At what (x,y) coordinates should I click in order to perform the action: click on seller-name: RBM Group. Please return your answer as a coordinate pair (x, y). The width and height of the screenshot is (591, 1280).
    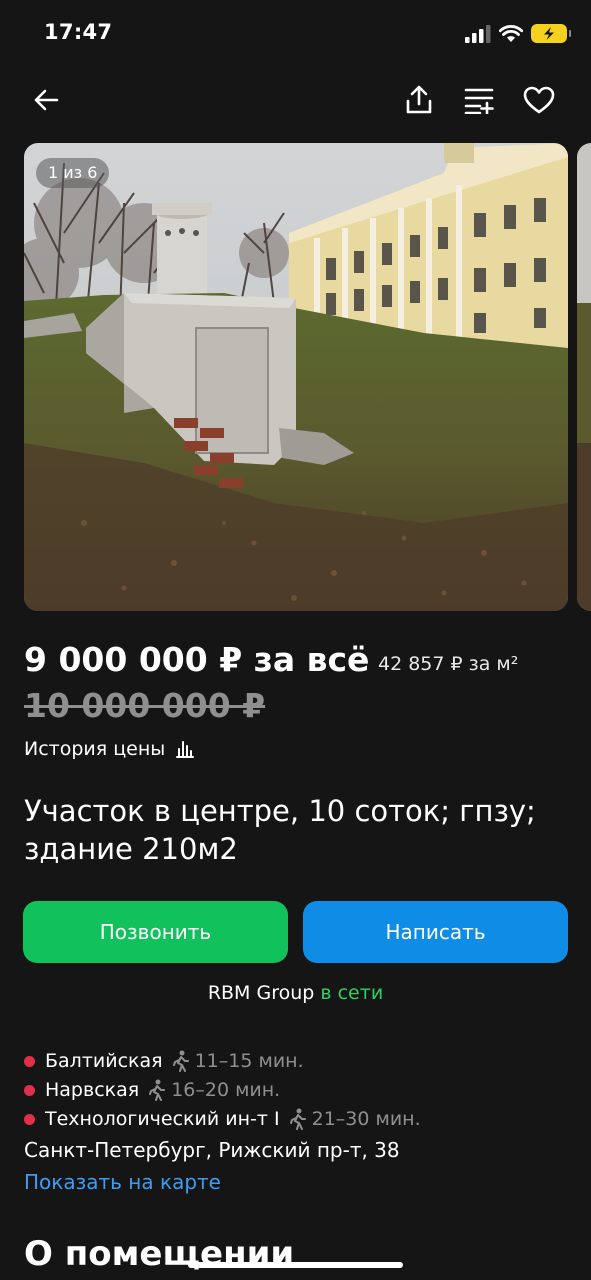
    Looking at the image, I should click on (261, 993).